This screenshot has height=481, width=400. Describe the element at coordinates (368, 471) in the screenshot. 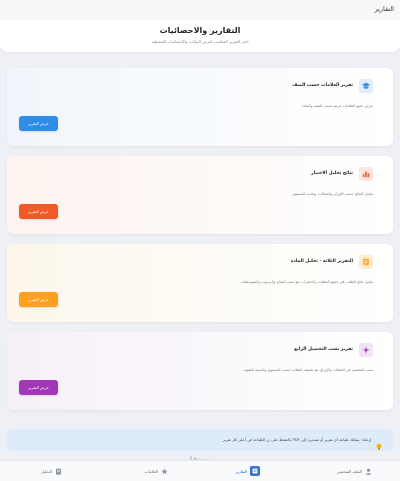

I see `user-icon` at that location.